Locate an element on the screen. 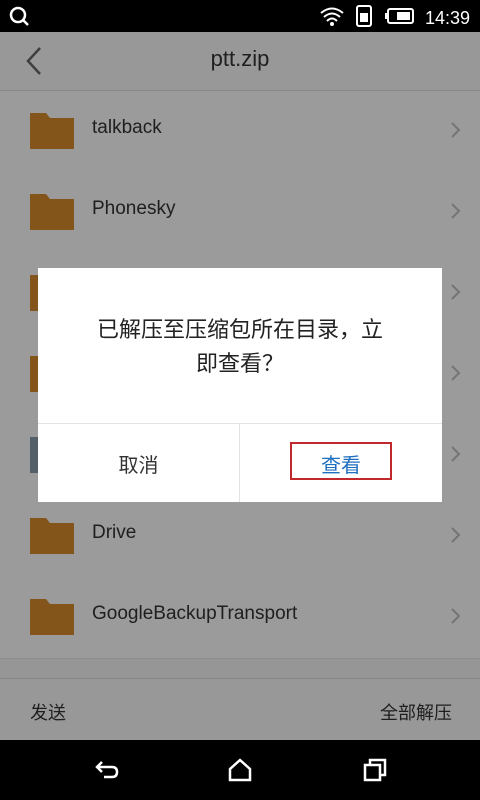 The width and height of the screenshot is (480, 800). cancel-button: 取消 is located at coordinates (138, 463).